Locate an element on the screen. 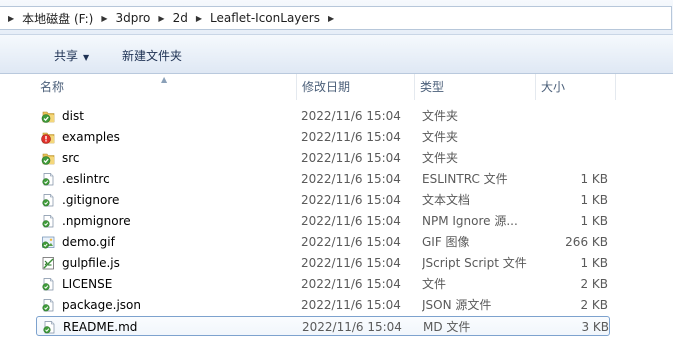  column-header-size: 大小 is located at coordinates (576, 87).